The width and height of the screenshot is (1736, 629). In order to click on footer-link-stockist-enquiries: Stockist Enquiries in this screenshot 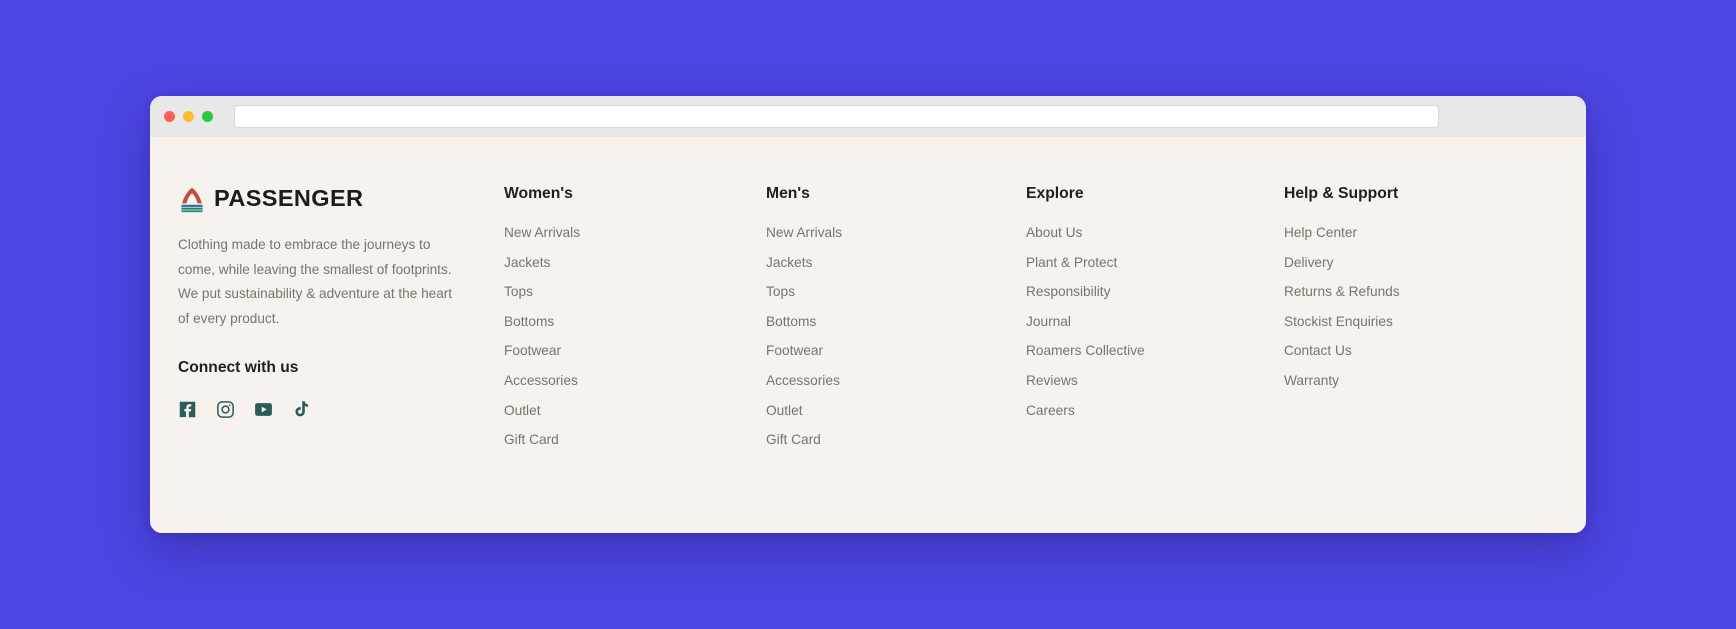, I will do `click(1338, 321)`.